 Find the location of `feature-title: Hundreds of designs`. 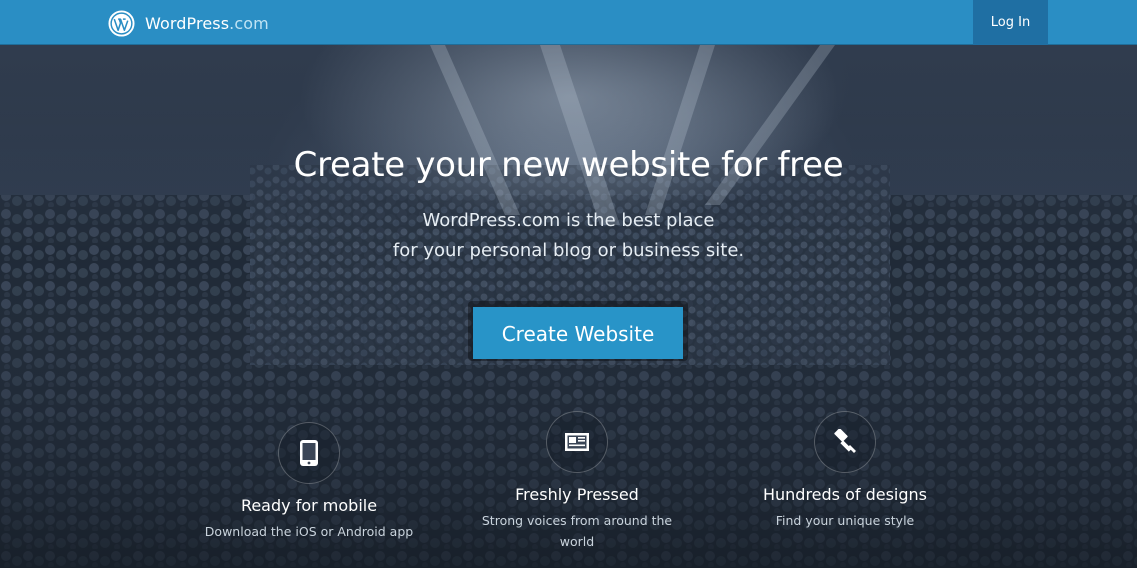

feature-title: Hundreds of designs is located at coordinates (845, 494).